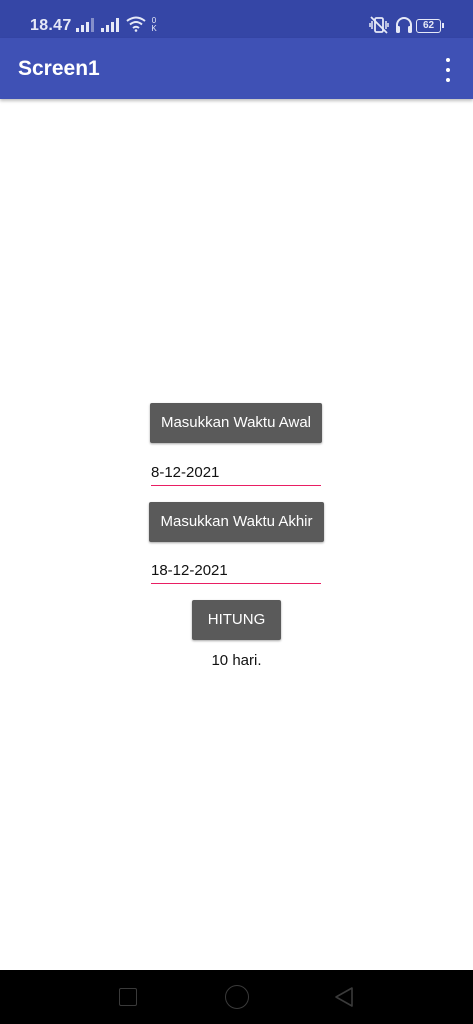 The image size is (473, 1024). I want to click on end-time-button: Masukkan Waktu Akhir, so click(236, 522).